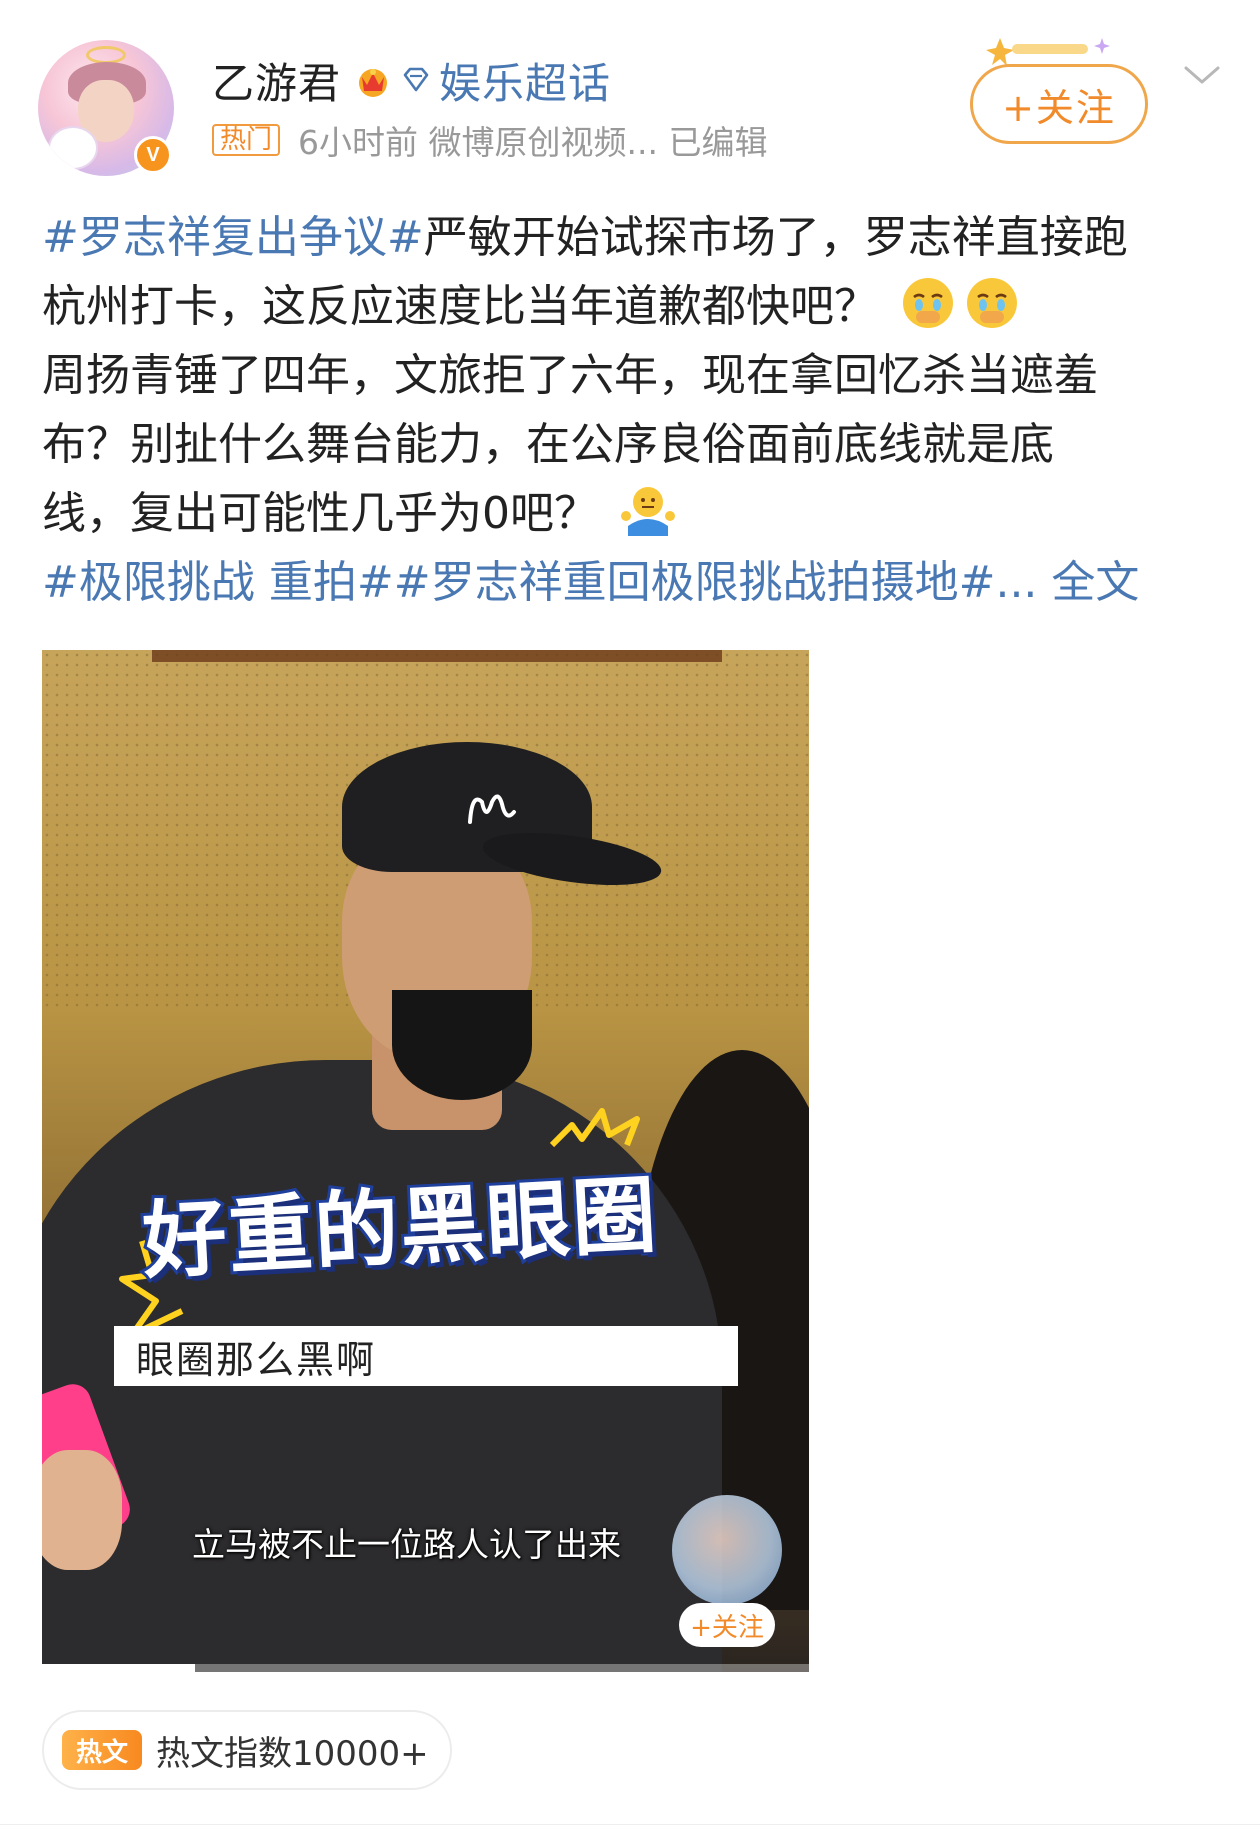  Describe the element at coordinates (533, 142) in the screenshot. I see `post-meta-text: 6小时前 微博原创视频... 已编辑` at that location.